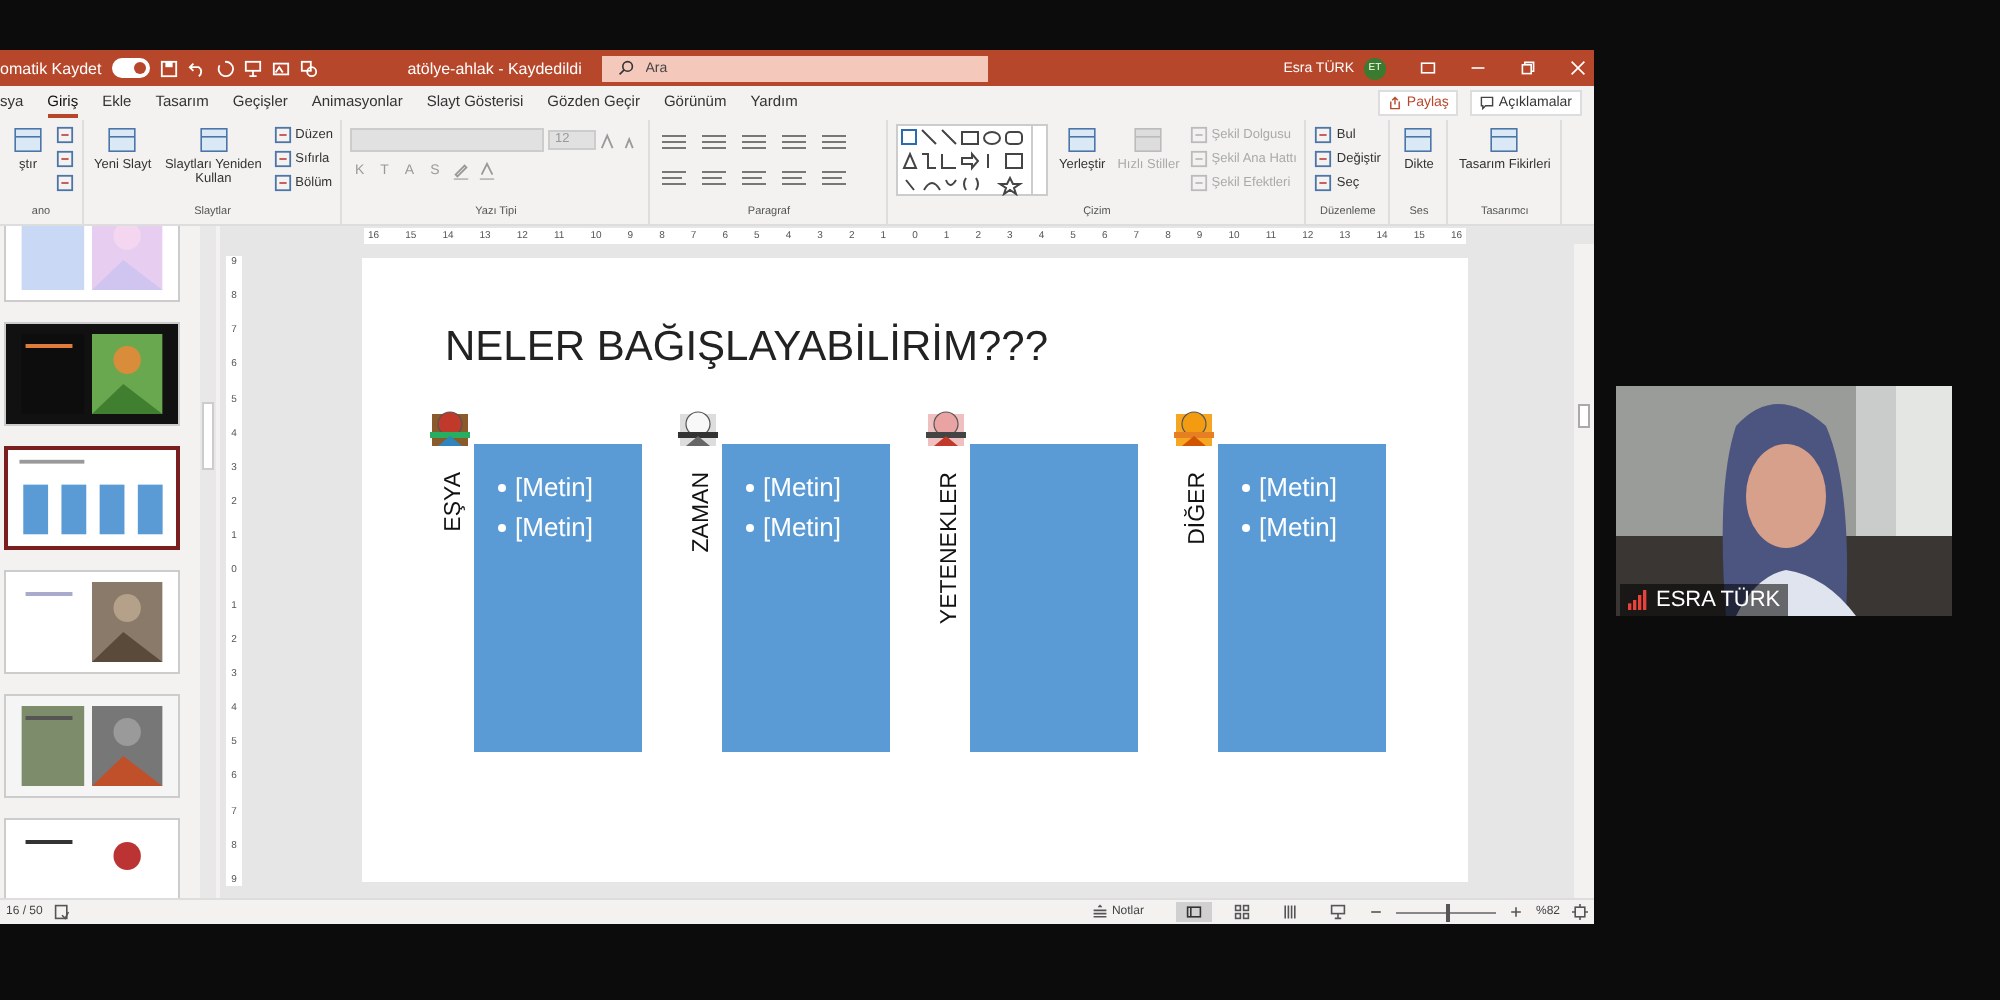 The height and width of the screenshot is (1000, 2000). Describe the element at coordinates (1528, 68) in the screenshot. I see `restore-icon` at that location.